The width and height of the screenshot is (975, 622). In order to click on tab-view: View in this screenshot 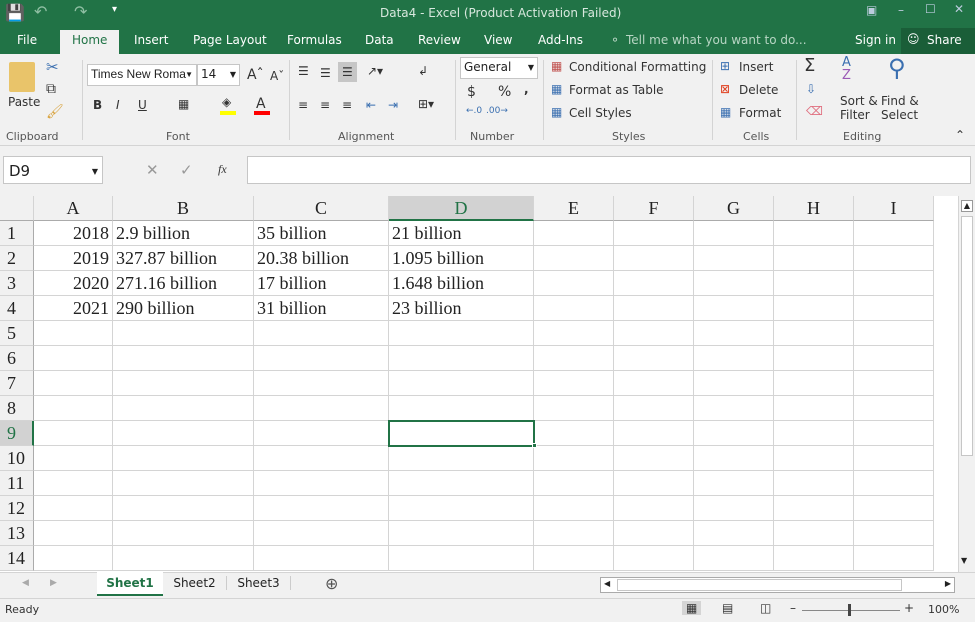, I will do `click(498, 40)`.